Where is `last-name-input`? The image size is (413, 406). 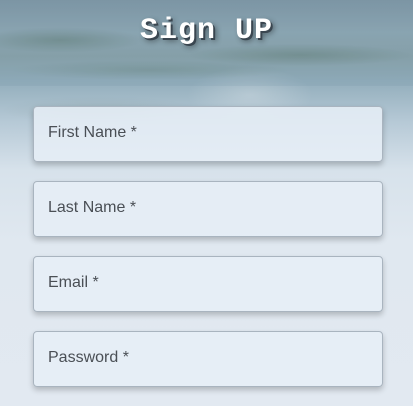 last-name-input is located at coordinates (208, 209).